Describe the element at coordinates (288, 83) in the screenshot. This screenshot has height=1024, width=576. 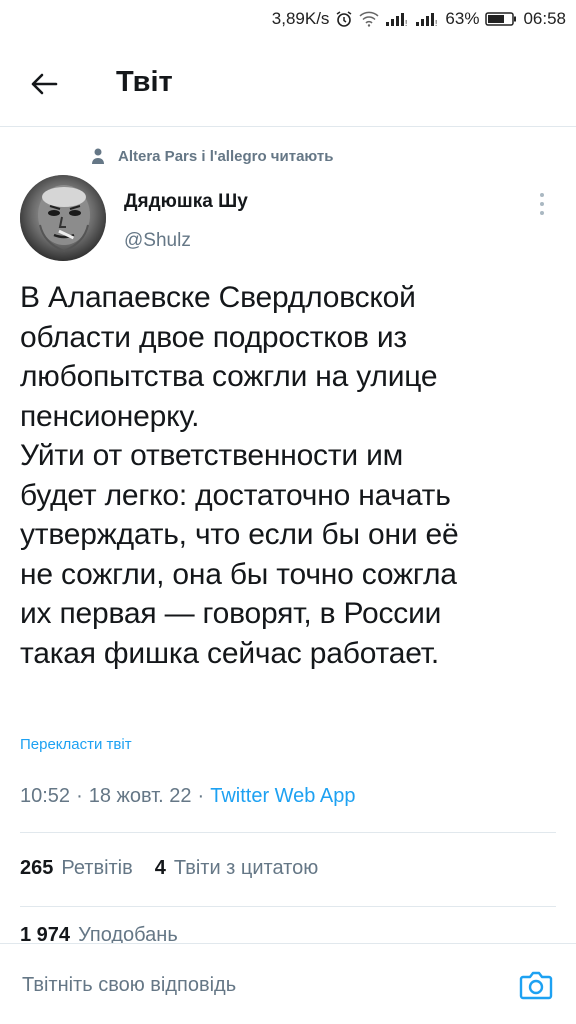
I see `app-header: Твіт` at that location.